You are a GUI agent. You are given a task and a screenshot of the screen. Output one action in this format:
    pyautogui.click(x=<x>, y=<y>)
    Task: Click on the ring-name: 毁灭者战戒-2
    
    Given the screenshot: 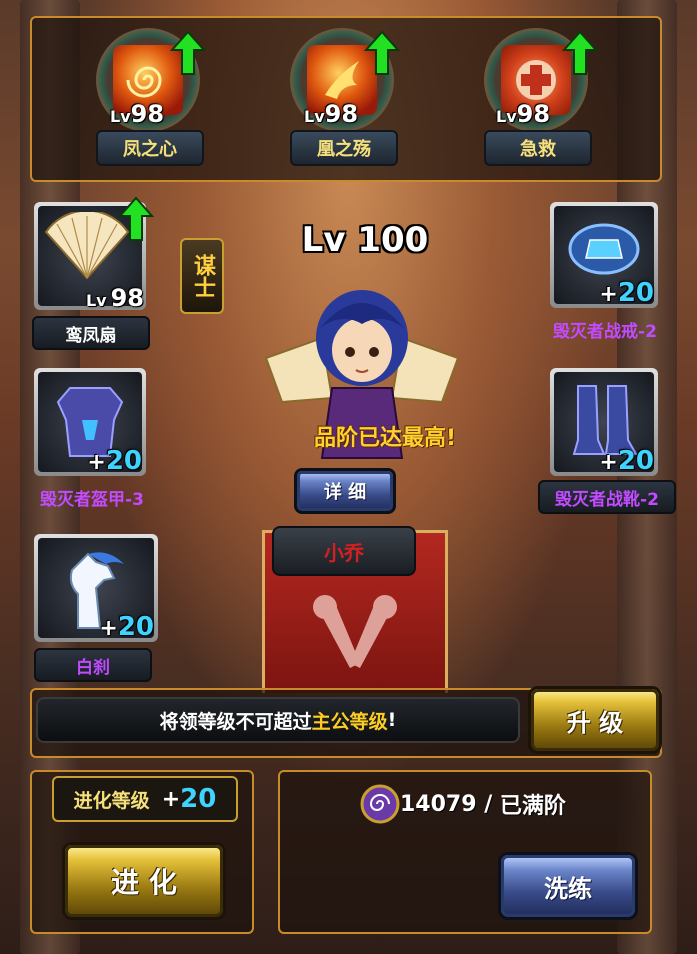 What is the action you would take?
    pyautogui.click(x=605, y=331)
    